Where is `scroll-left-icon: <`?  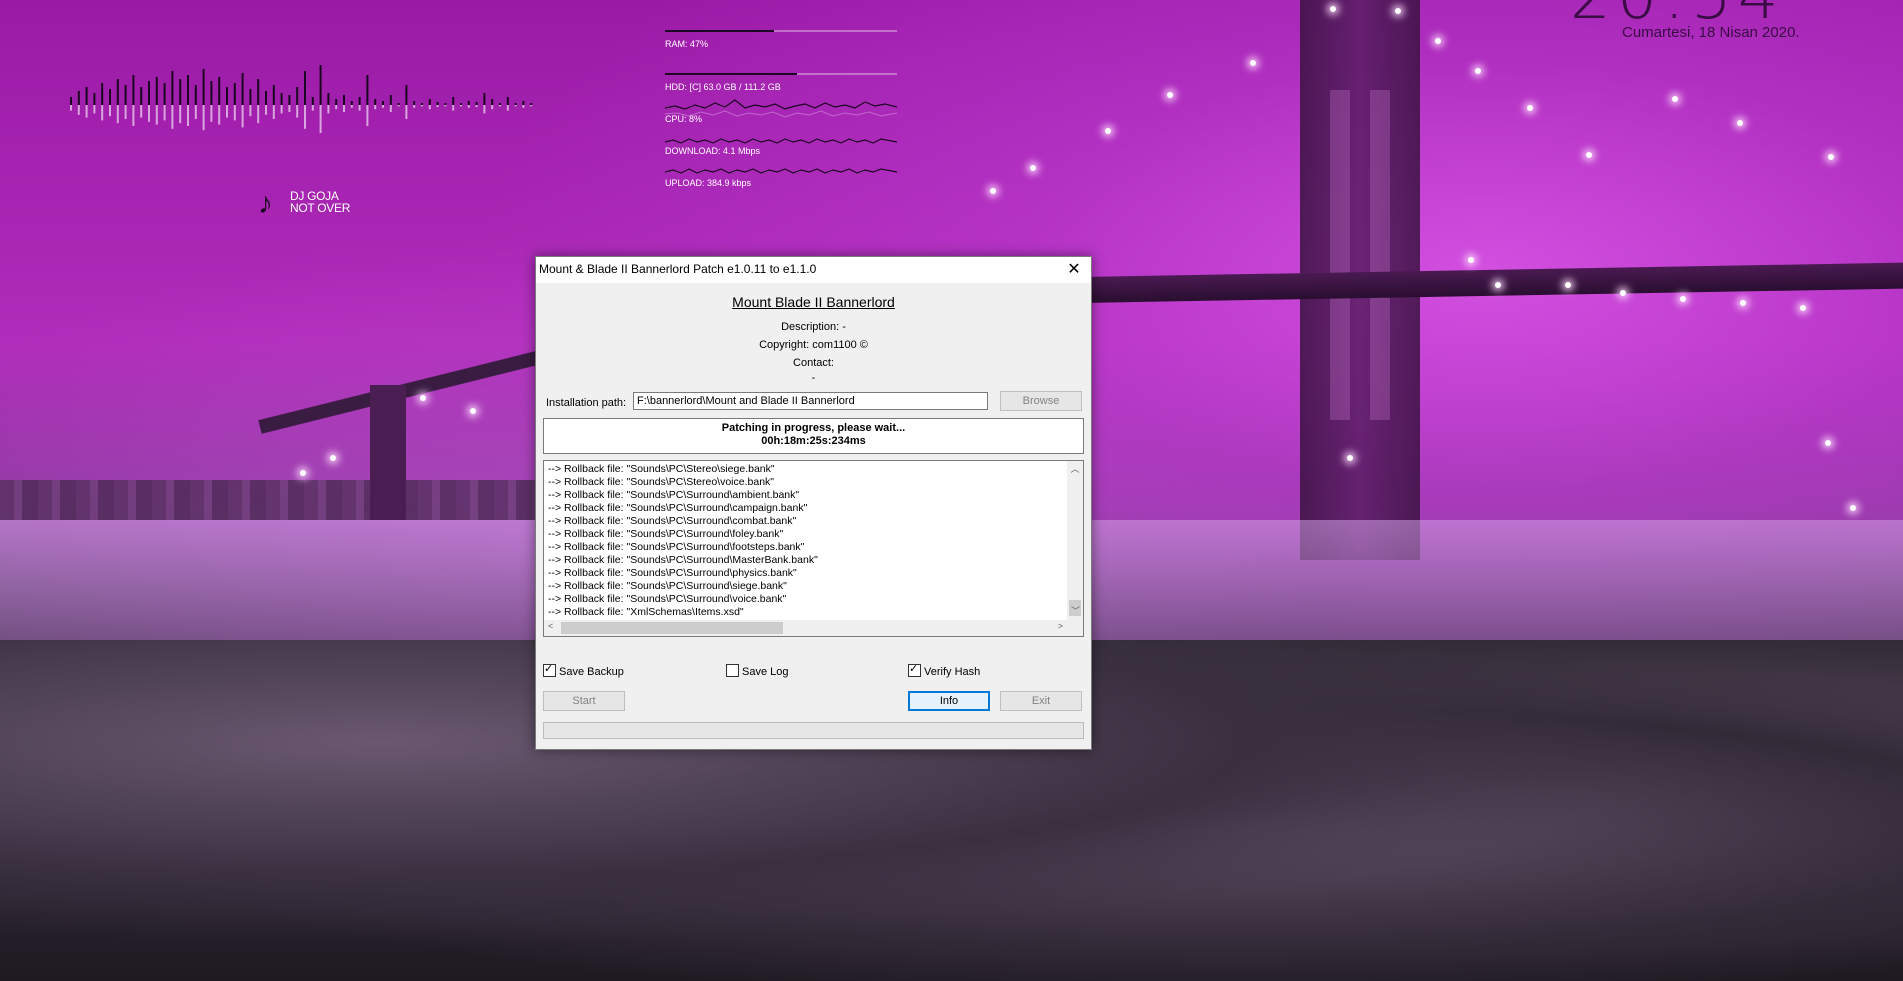 scroll-left-icon: < is located at coordinates (550, 626).